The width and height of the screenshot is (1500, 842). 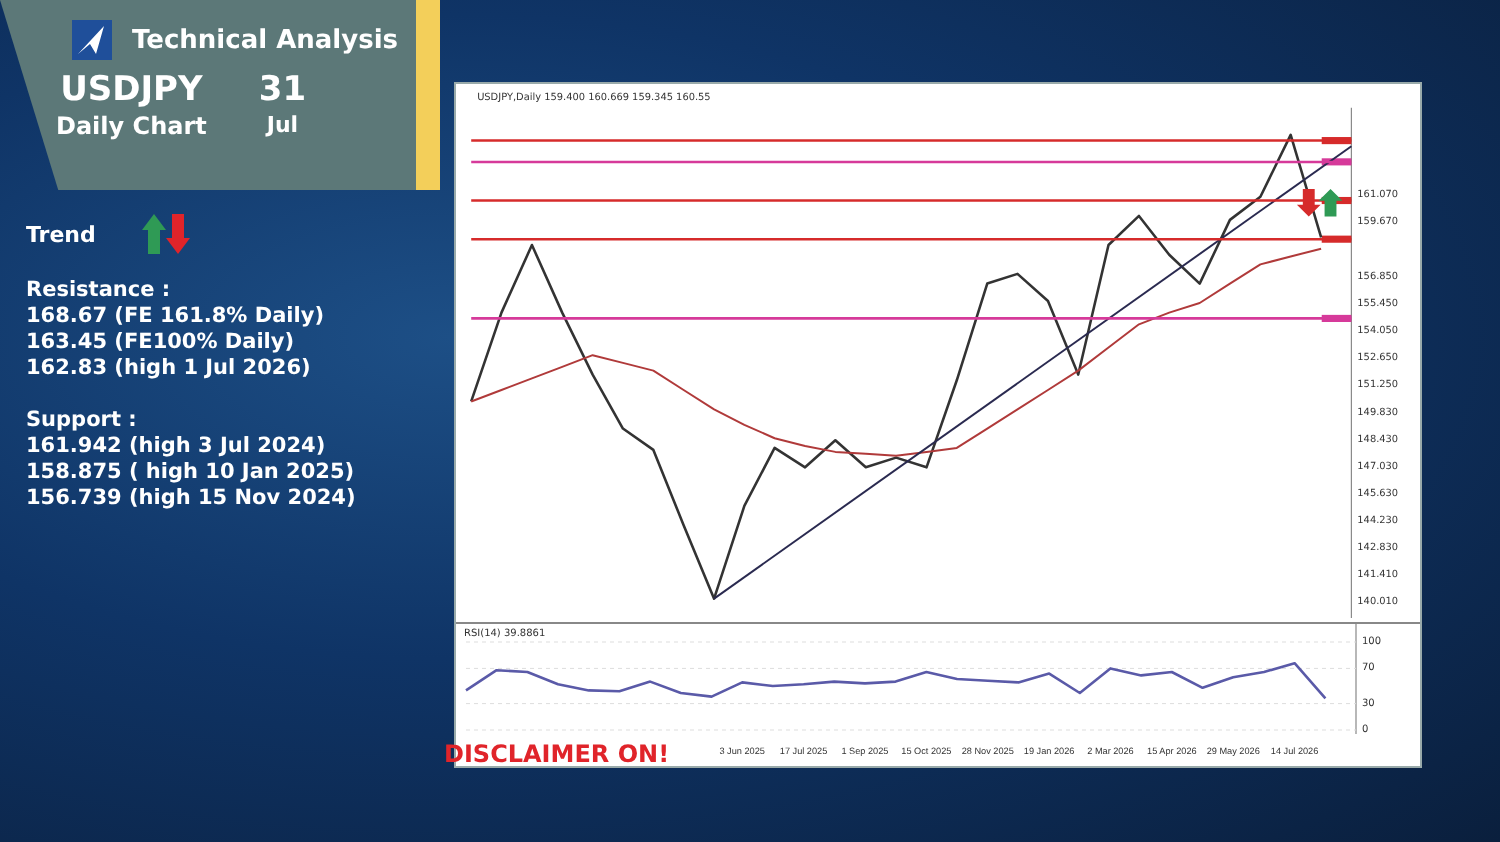 What do you see at coordinates (131, 125) in the screenshot?
I see `timeframe-label: Daily Chart` at bounding box center [131, 125].